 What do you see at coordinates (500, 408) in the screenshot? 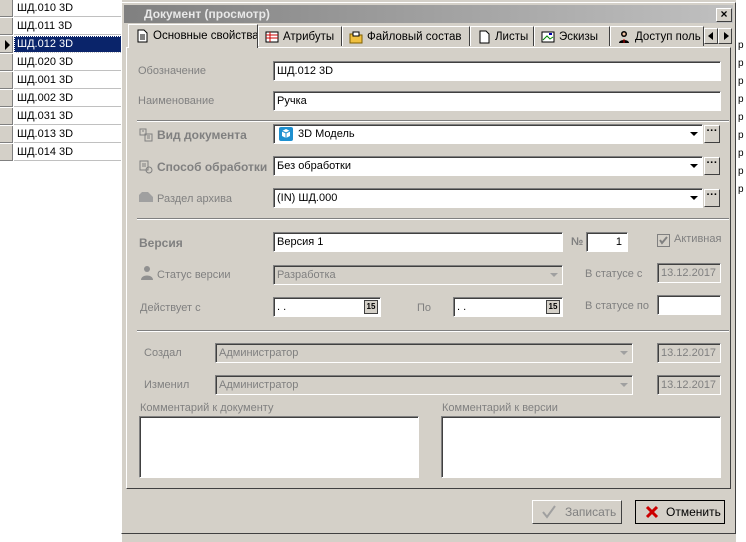
I see `version-comment-label: Комментарий к версии` at bounding box center [500, 408].